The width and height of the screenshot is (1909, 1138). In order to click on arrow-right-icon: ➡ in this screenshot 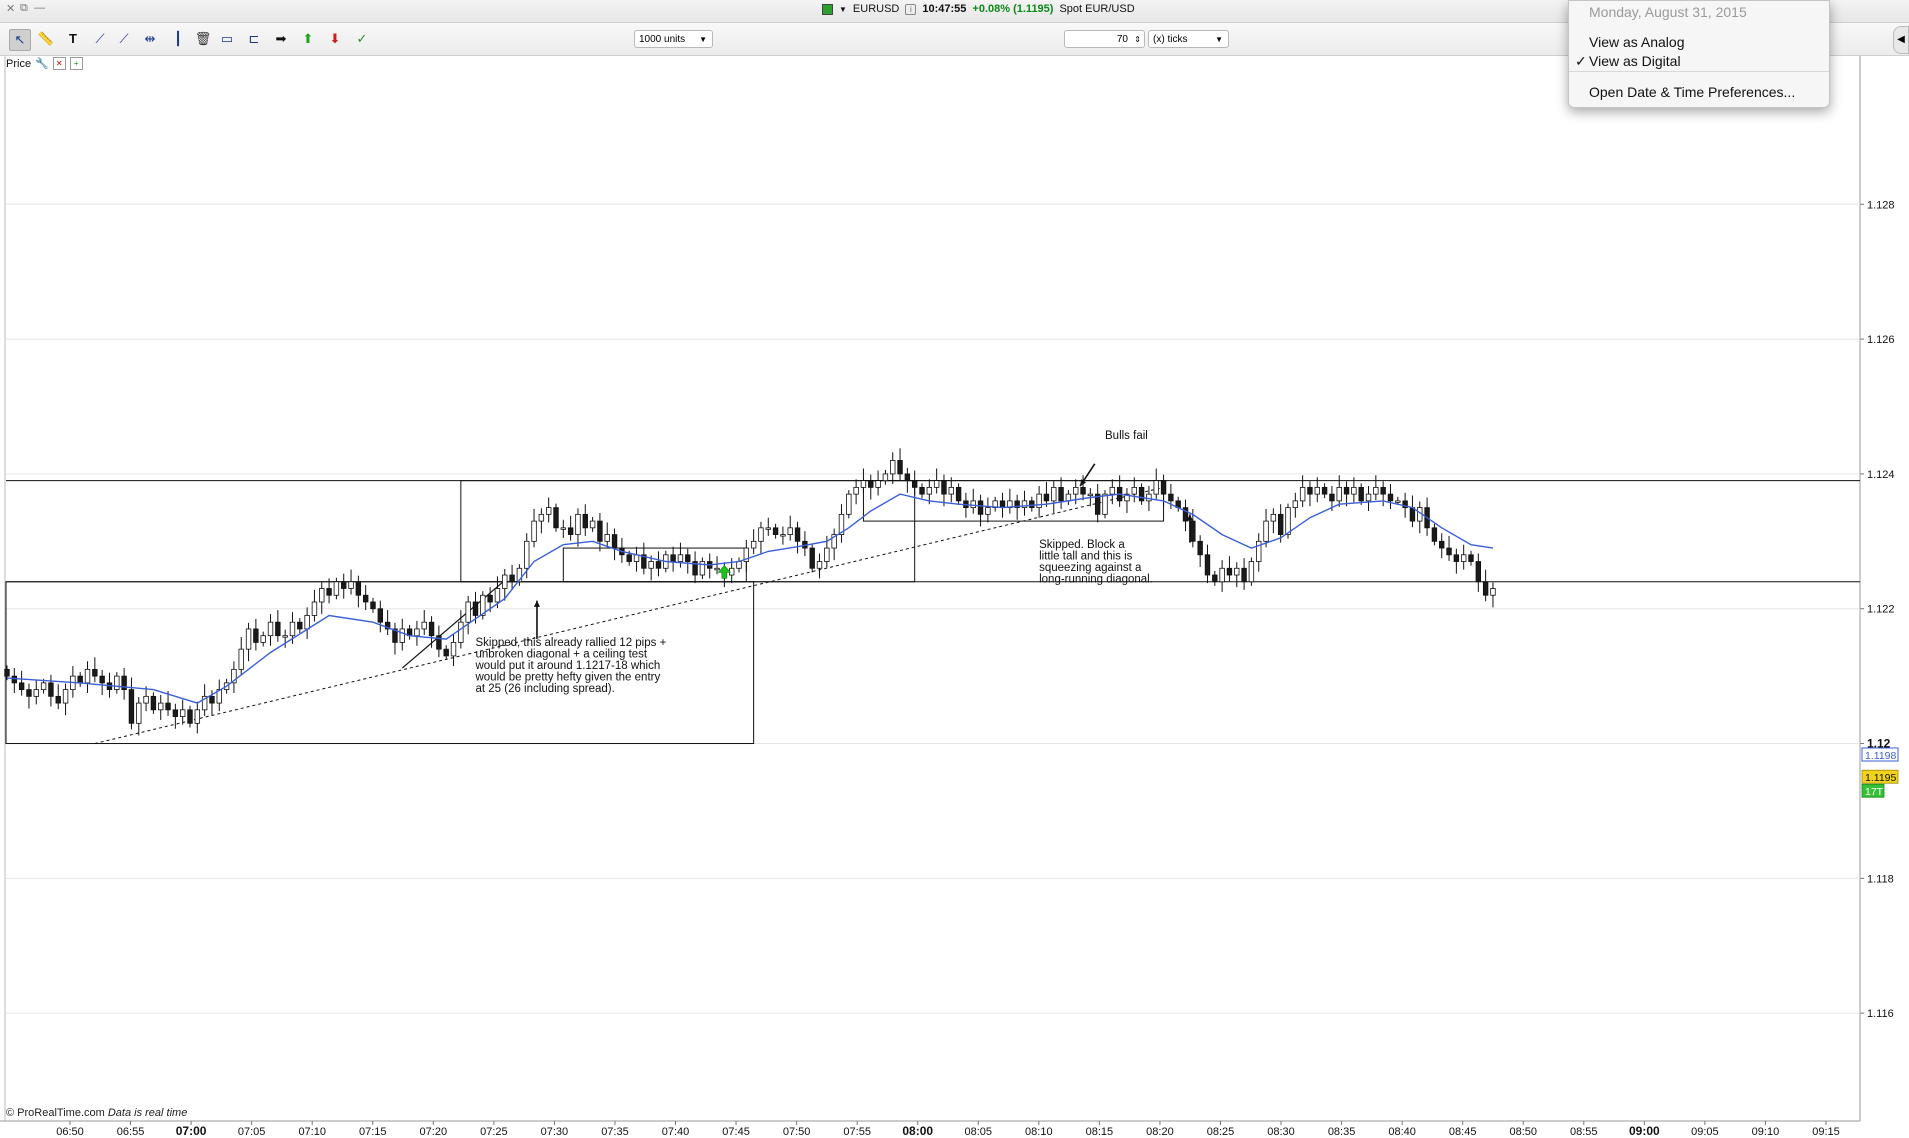, I will do `click(281, 39)`.